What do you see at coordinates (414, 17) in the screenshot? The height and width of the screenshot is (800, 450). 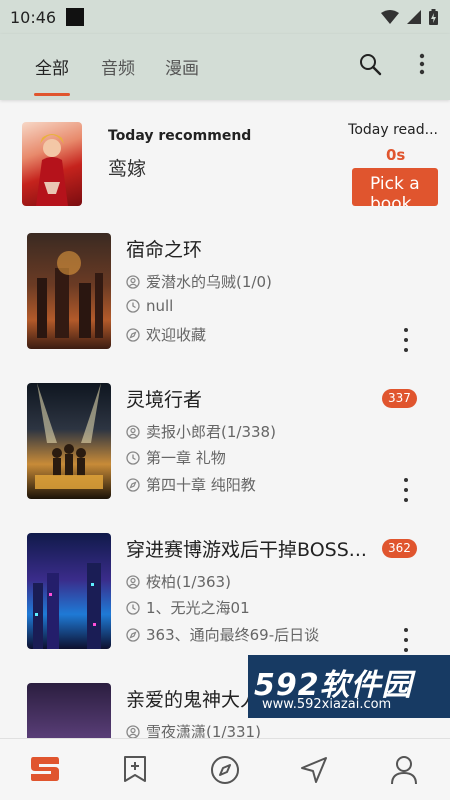 I see `signal-icon` at bounding box center [414, 17].